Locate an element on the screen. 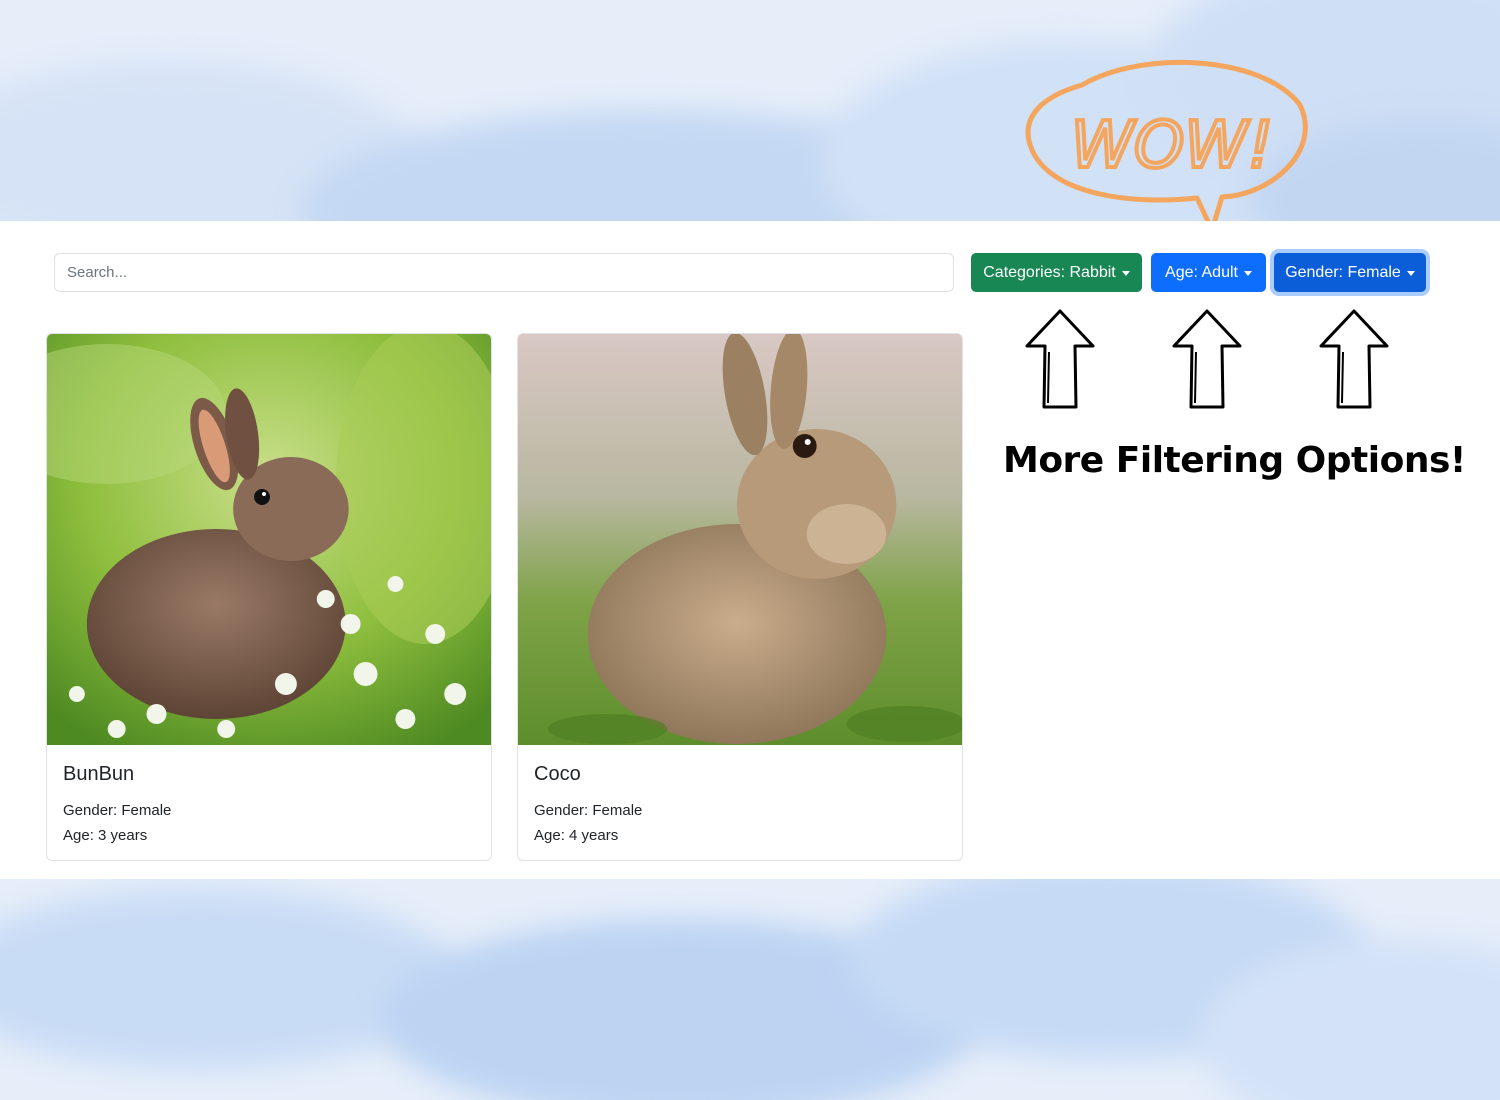 The image size is (1500, 1100). pet-card: BunBun Gender: Female Age: 3 years is located at coordinates (269, 597).